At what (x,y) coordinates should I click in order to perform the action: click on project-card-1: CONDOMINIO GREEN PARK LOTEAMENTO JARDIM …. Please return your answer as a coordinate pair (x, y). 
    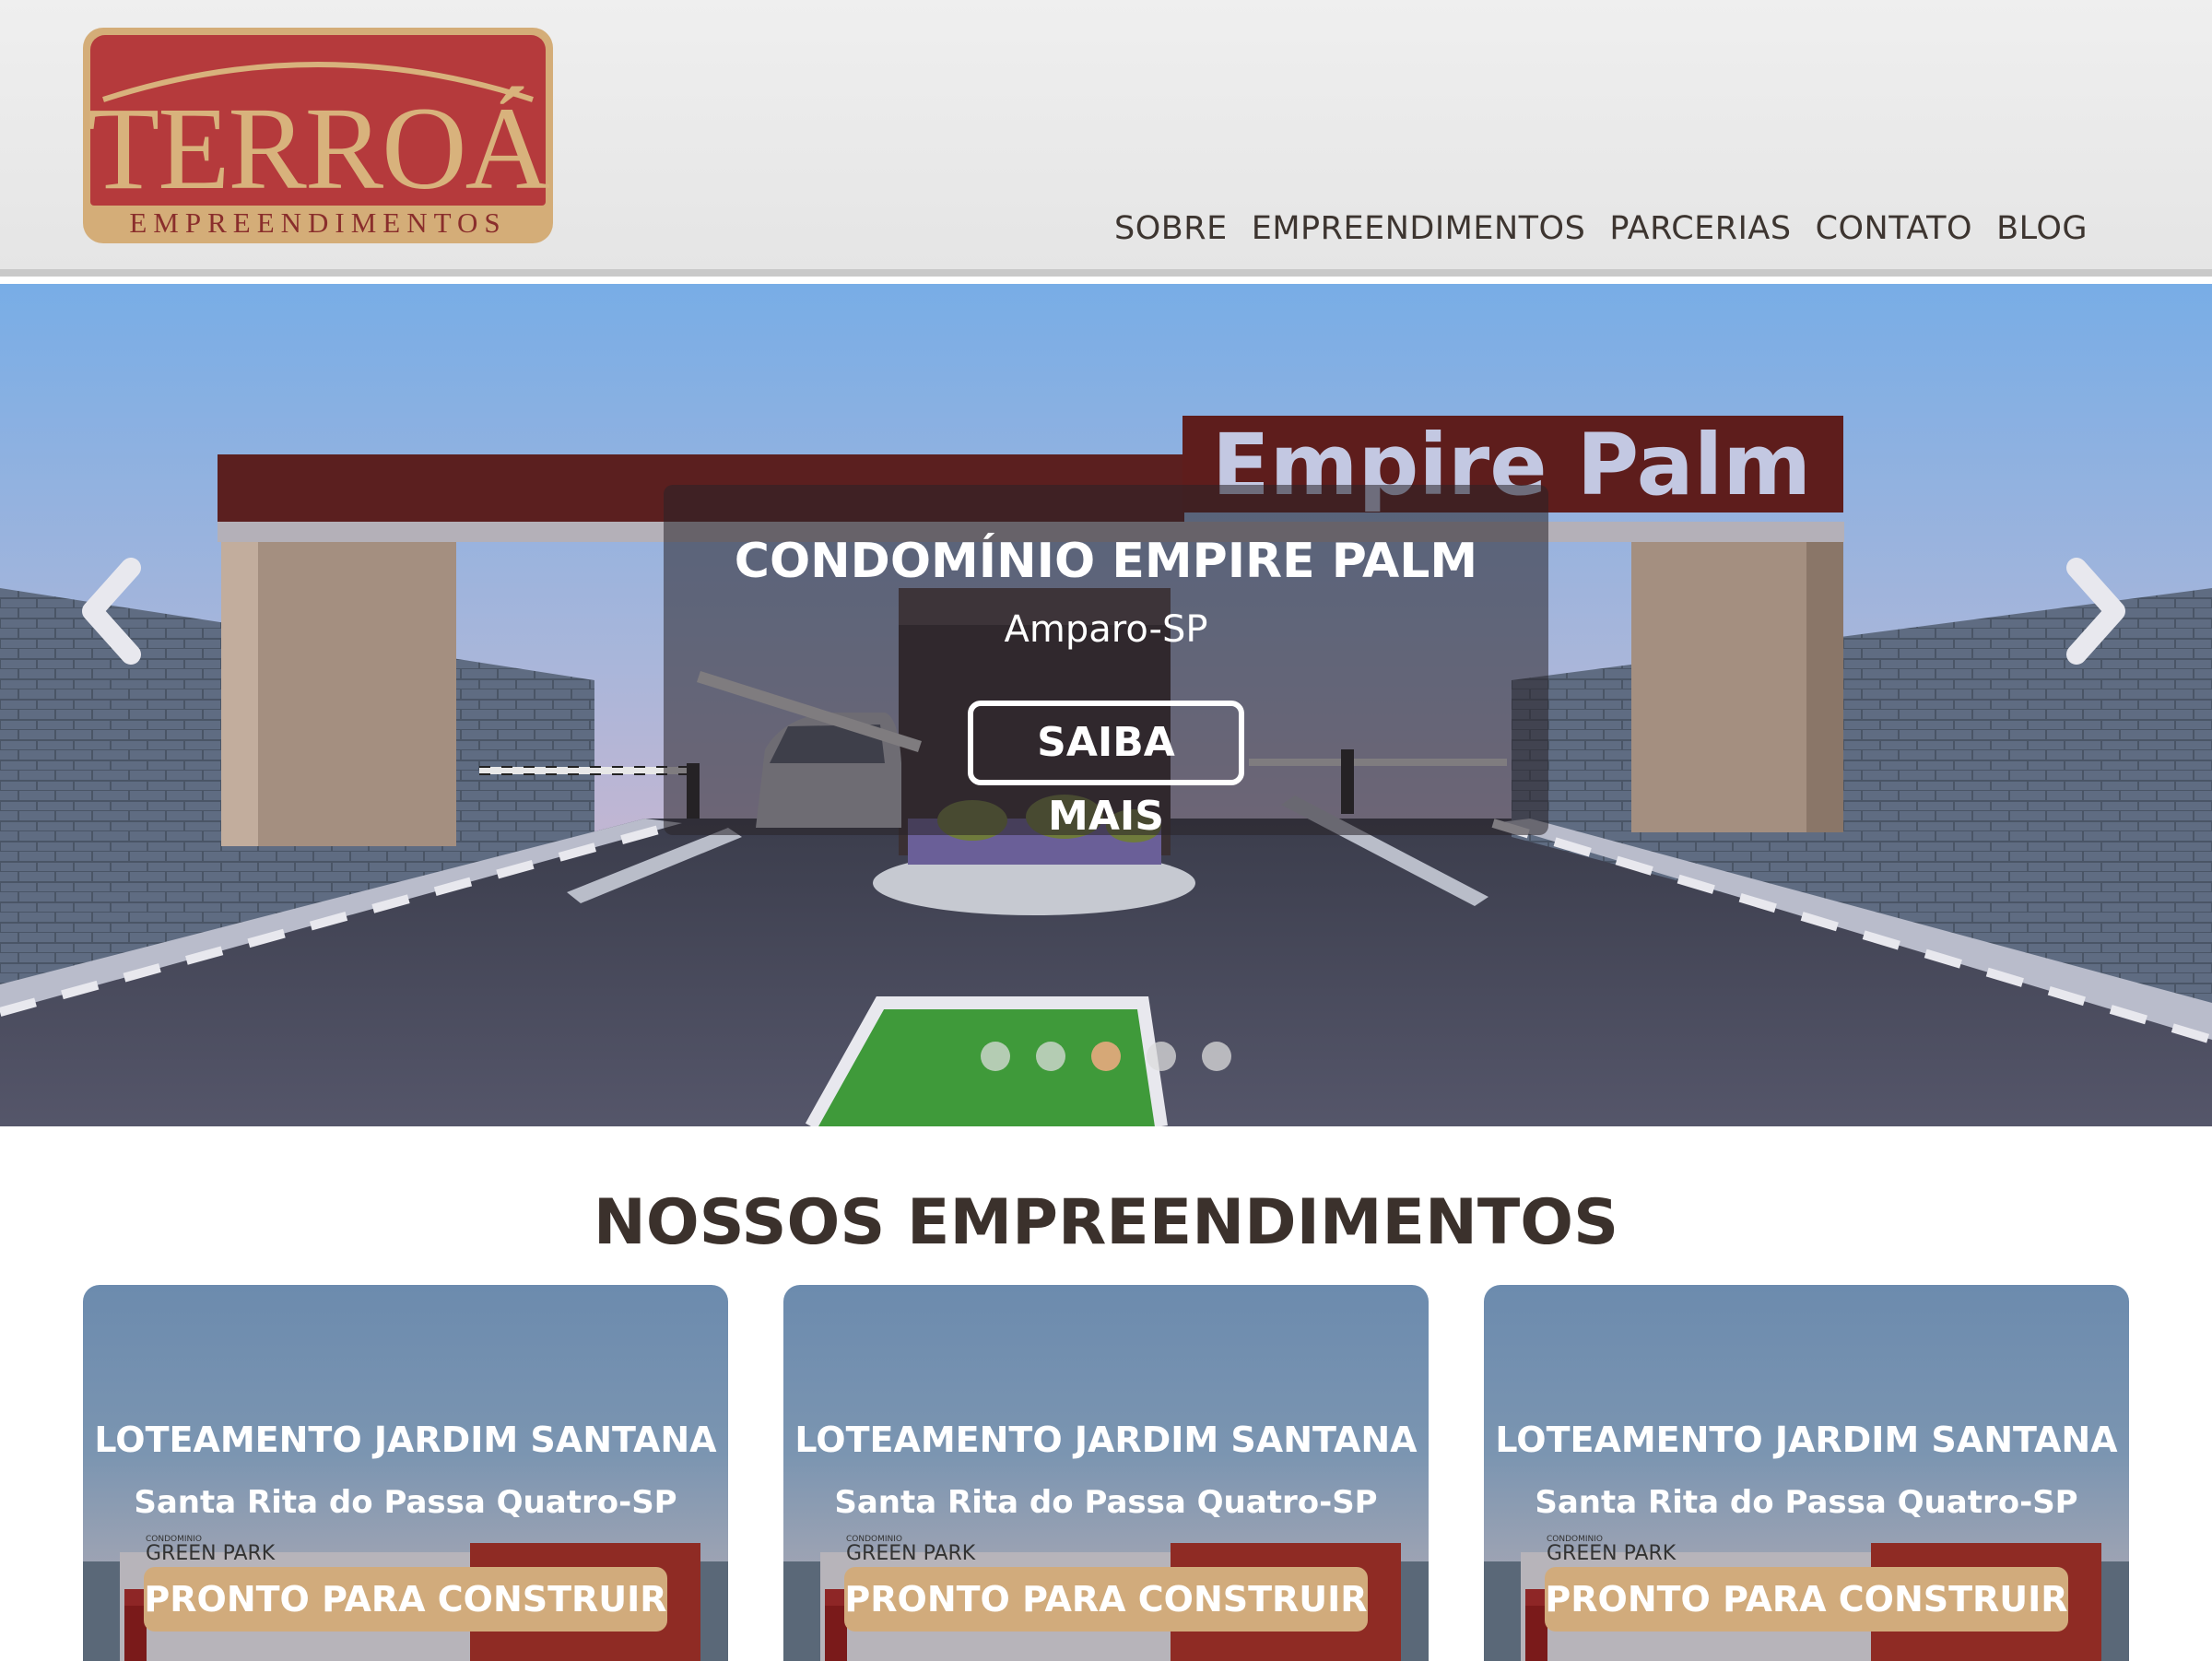
    Looking at the image, I should click on (405, 1473).